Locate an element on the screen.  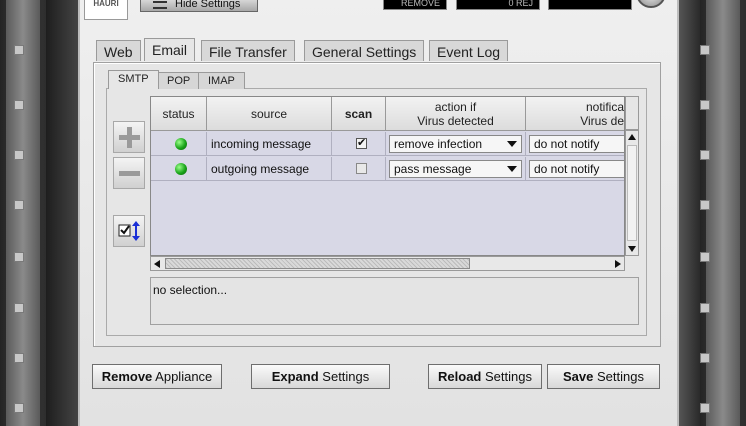
subtab-pop: POP is located at coordinates (179, 80).